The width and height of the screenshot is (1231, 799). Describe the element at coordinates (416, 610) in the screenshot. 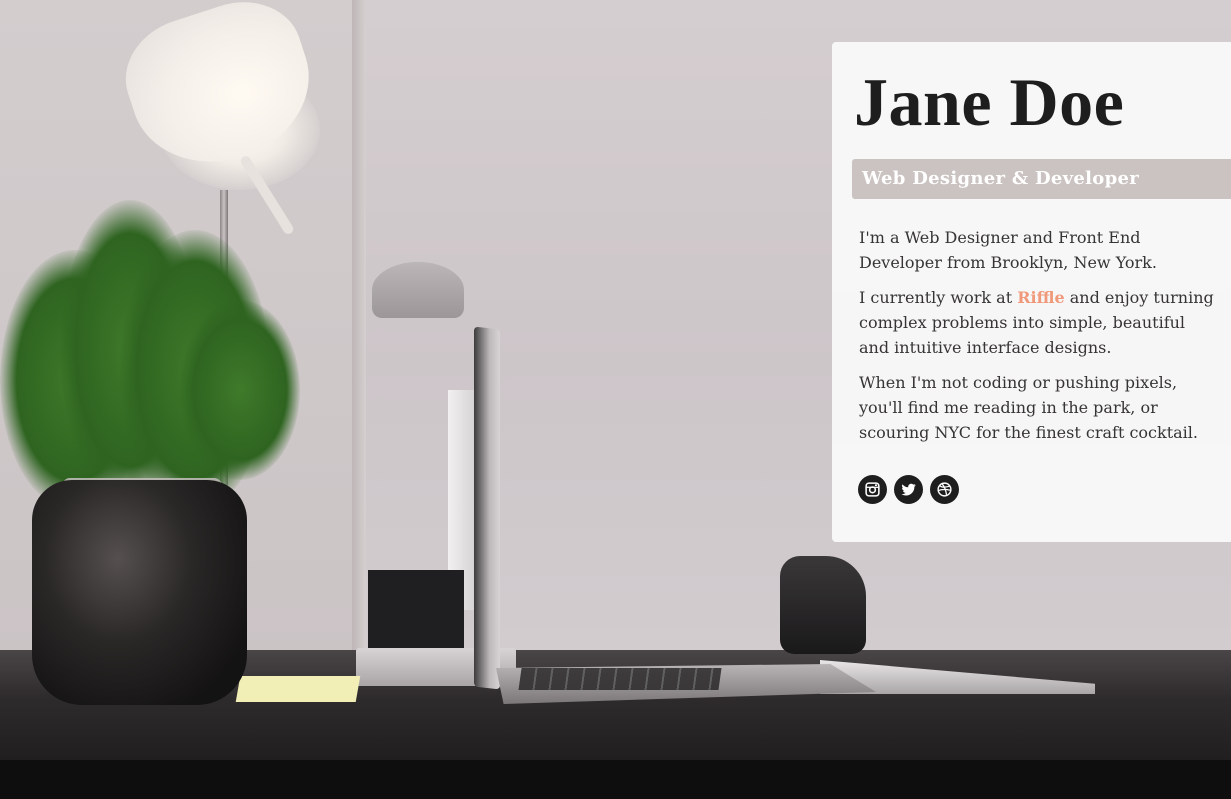

I see `dark-box` at that location.